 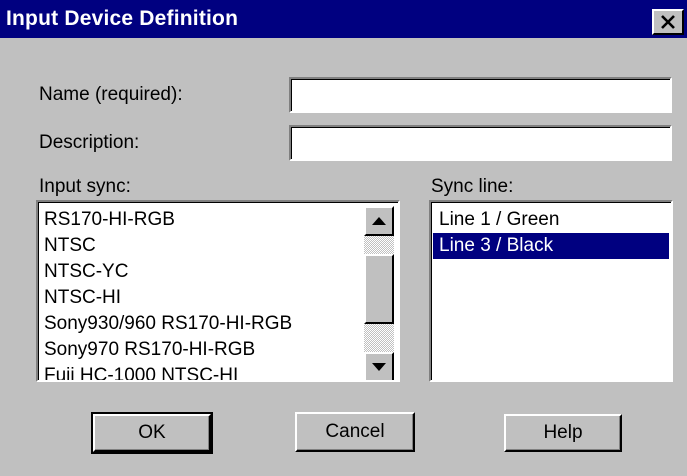 What do you see at coordinates (122, 18) in the screenshot?
I see `window-title: Input Device Definition` at bounding box center [122, 18].